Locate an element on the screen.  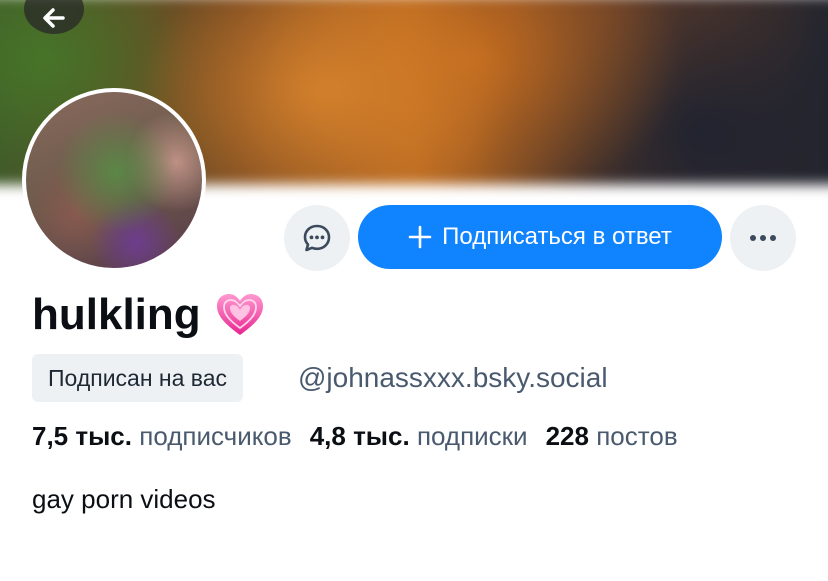
follow-back-button: Подписаться в ответ is located at coordinates (540, 237).